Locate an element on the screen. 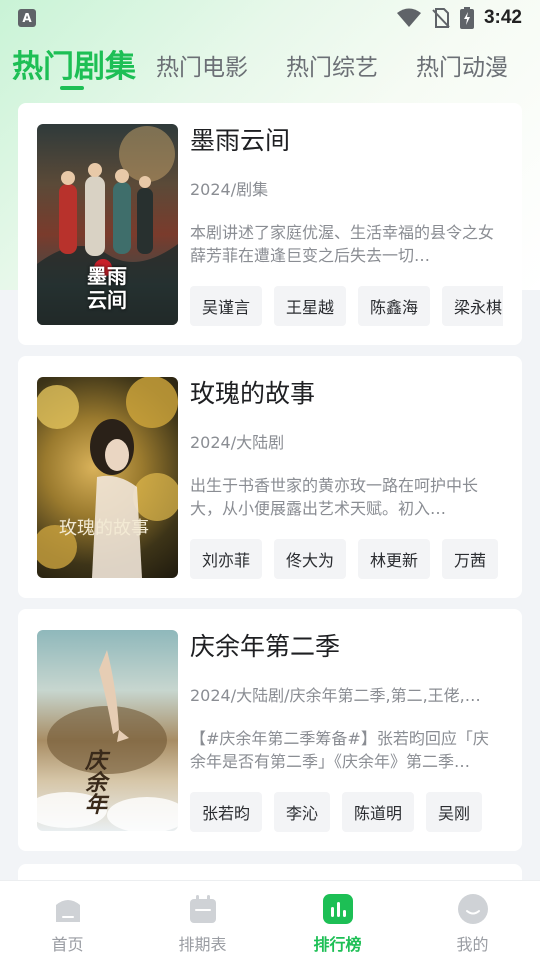 The width and height of the screenshot is (540, 960). show-poster: 墨雨云间 is located at coordinates (107, 224).